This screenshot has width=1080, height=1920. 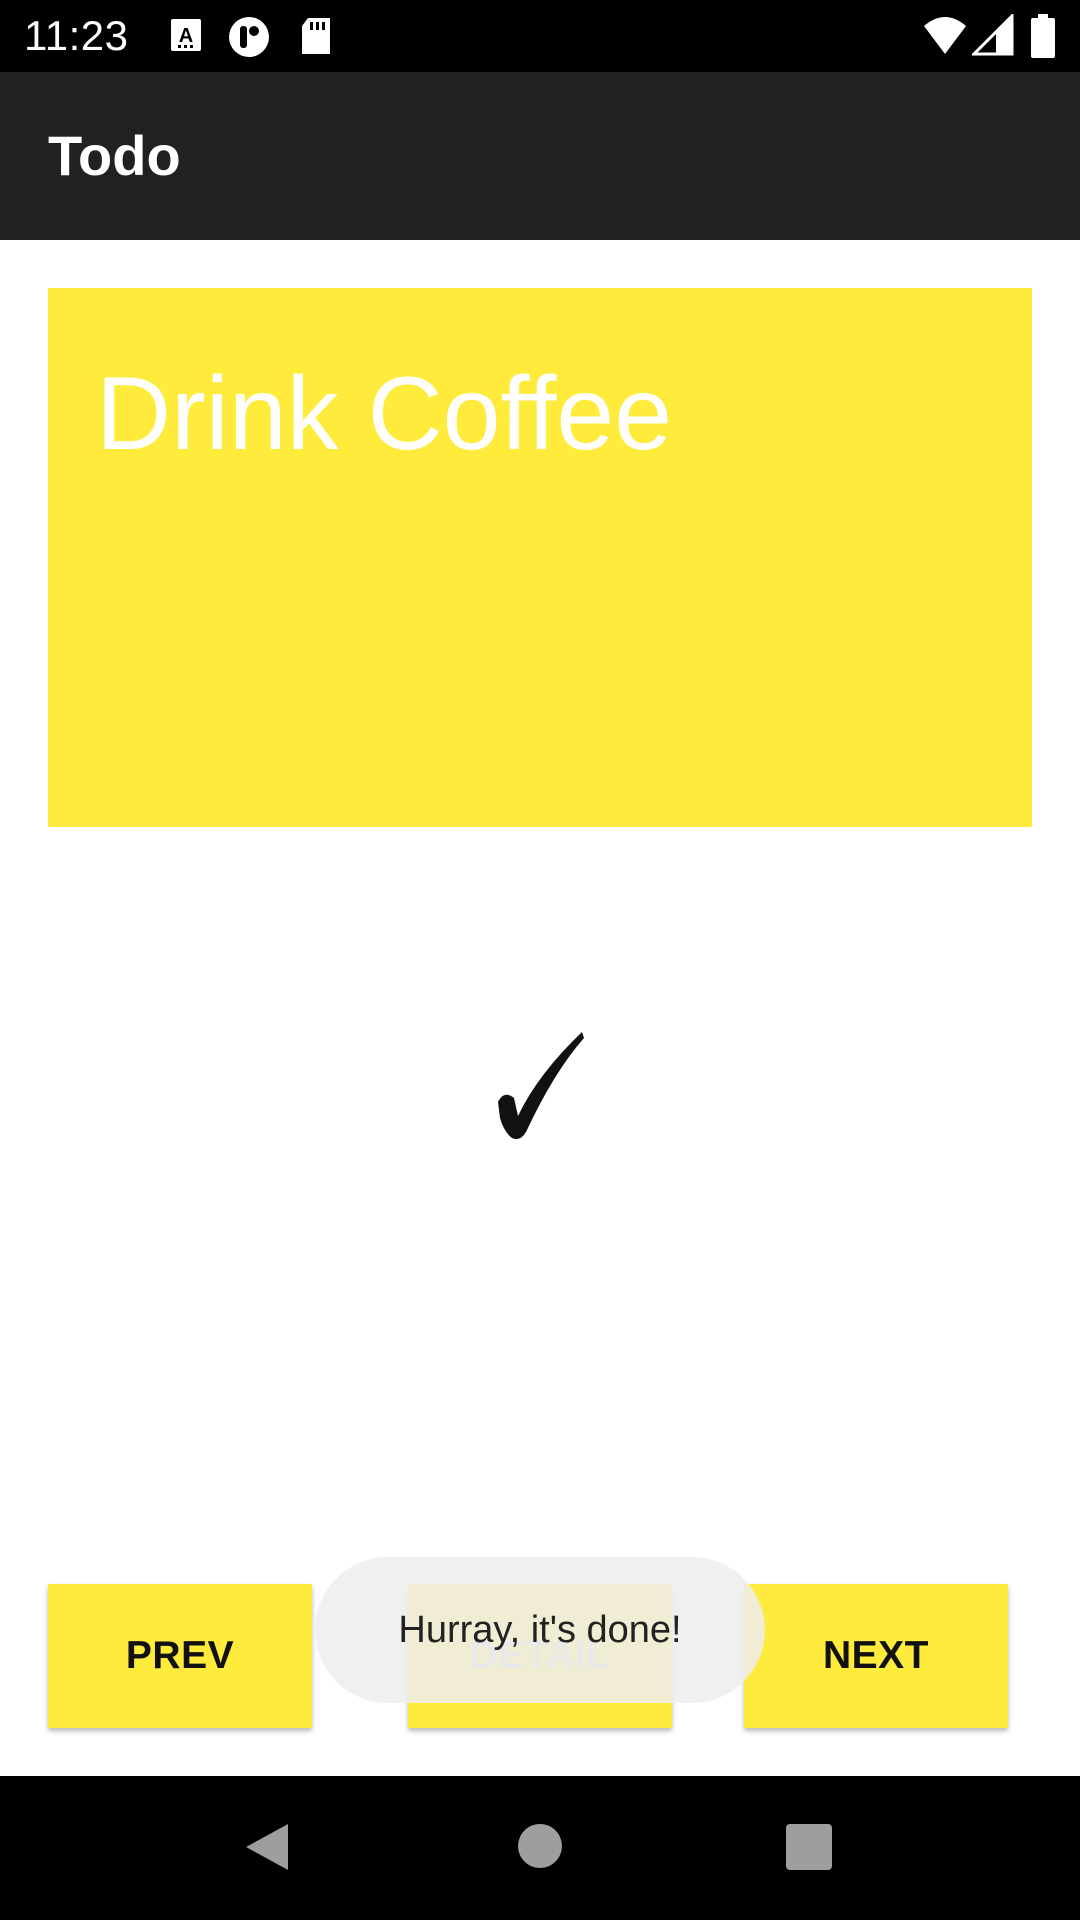 I want to click on status-bar: 11:23 A, so click(x=540, y=36).